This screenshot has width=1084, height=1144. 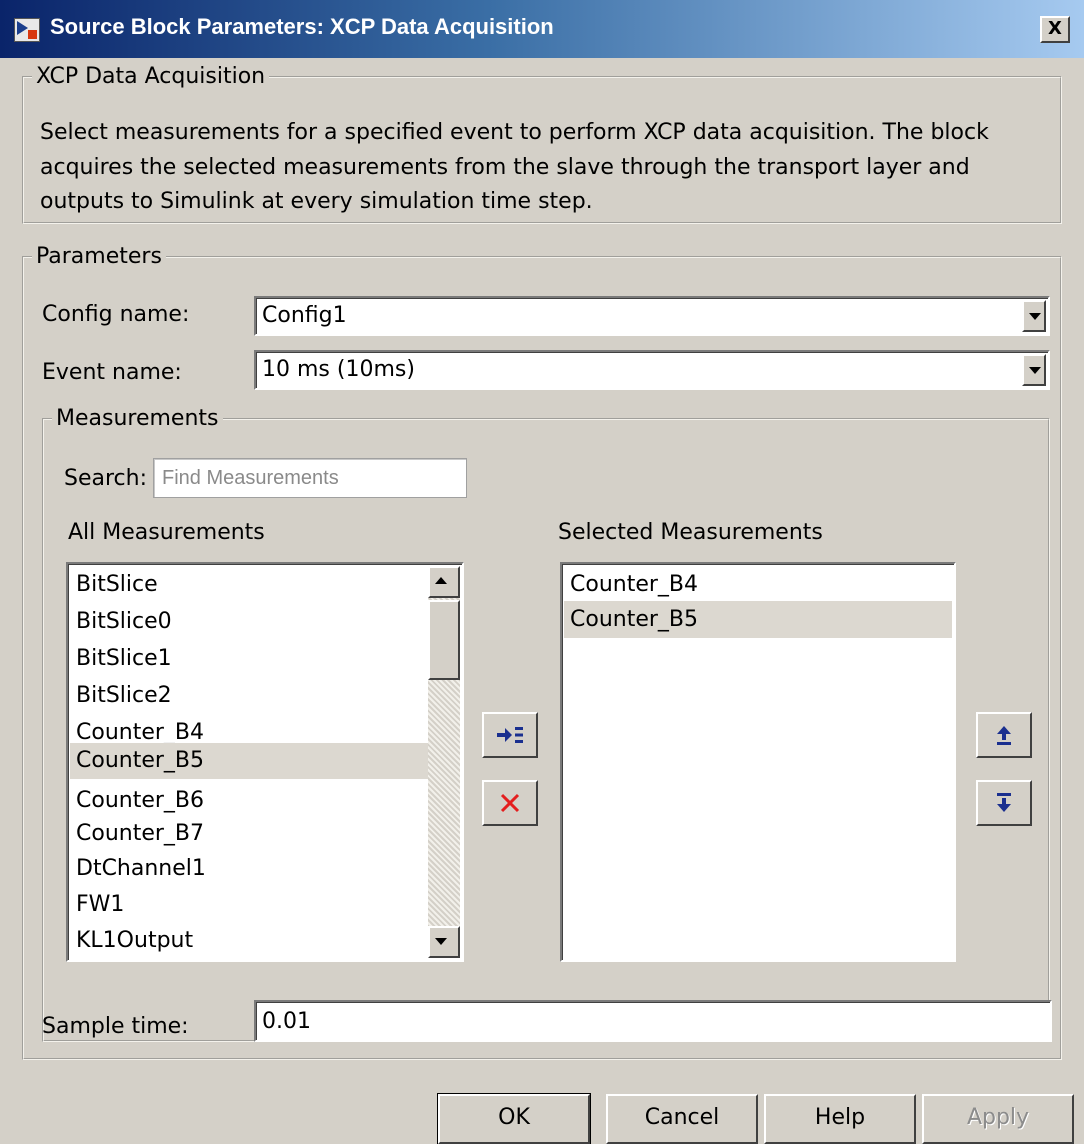 What do you see at coordinates (444, 762) in the screenshot?
I see `all-measurements-scrollbar` at bounding box center [444, 762].